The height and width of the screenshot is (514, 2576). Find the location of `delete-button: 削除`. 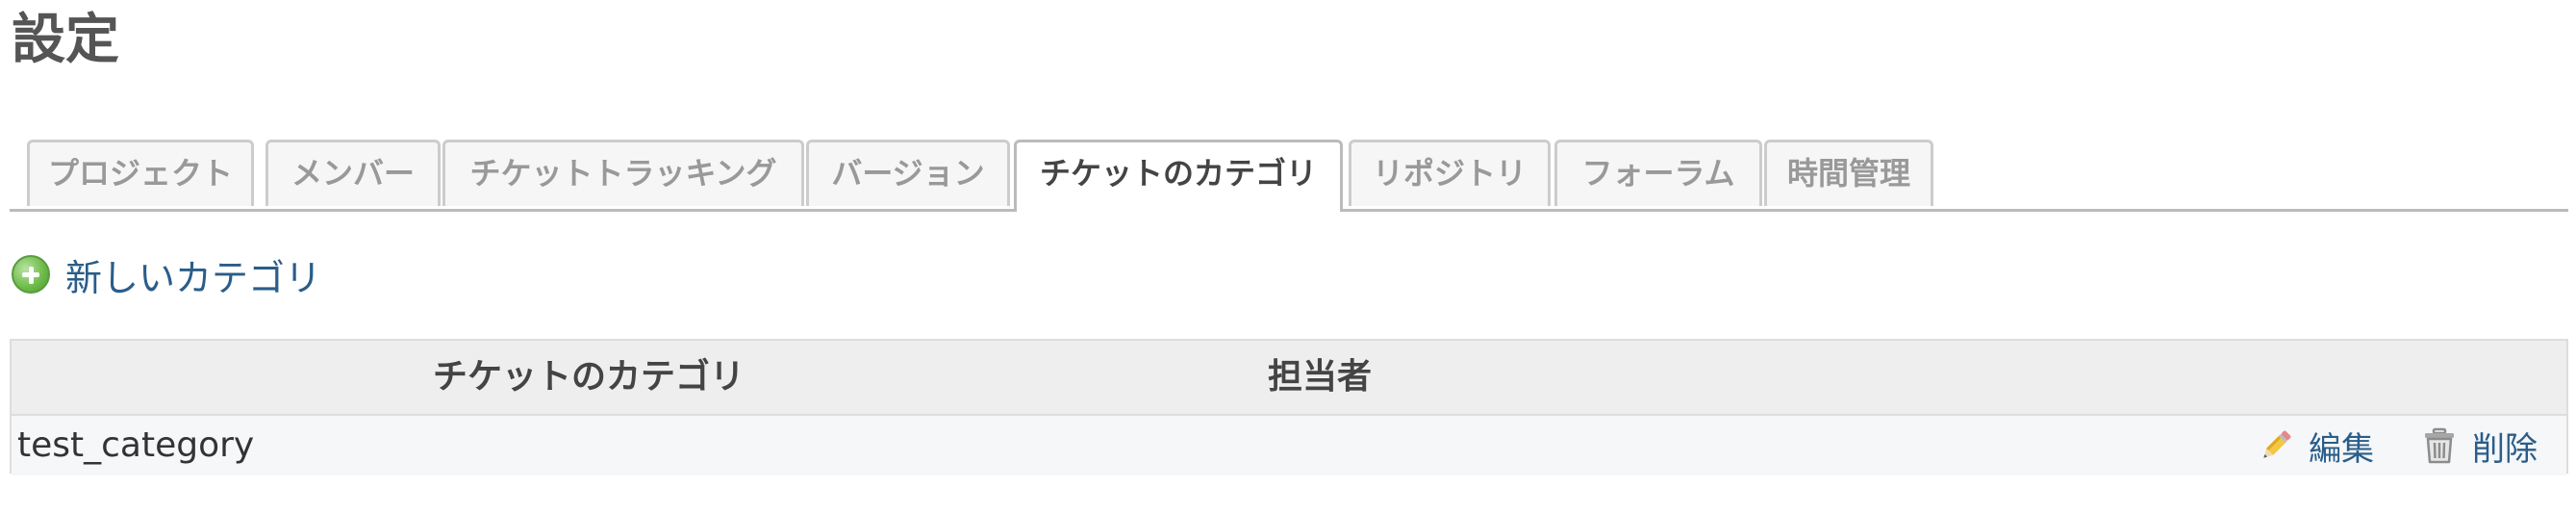

delete-button: 削除 is located at coordinates (2479, 447).